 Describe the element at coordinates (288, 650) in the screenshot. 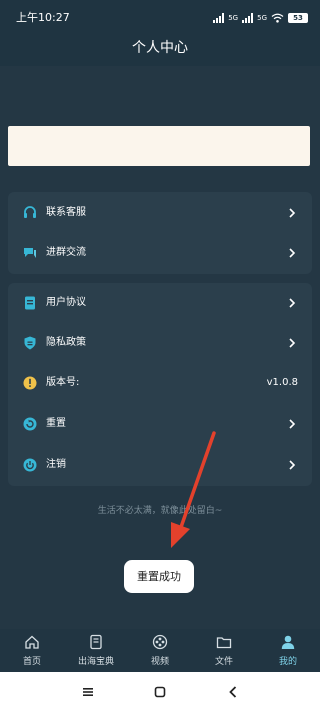

I see `nav-profile: 我的` at that location.